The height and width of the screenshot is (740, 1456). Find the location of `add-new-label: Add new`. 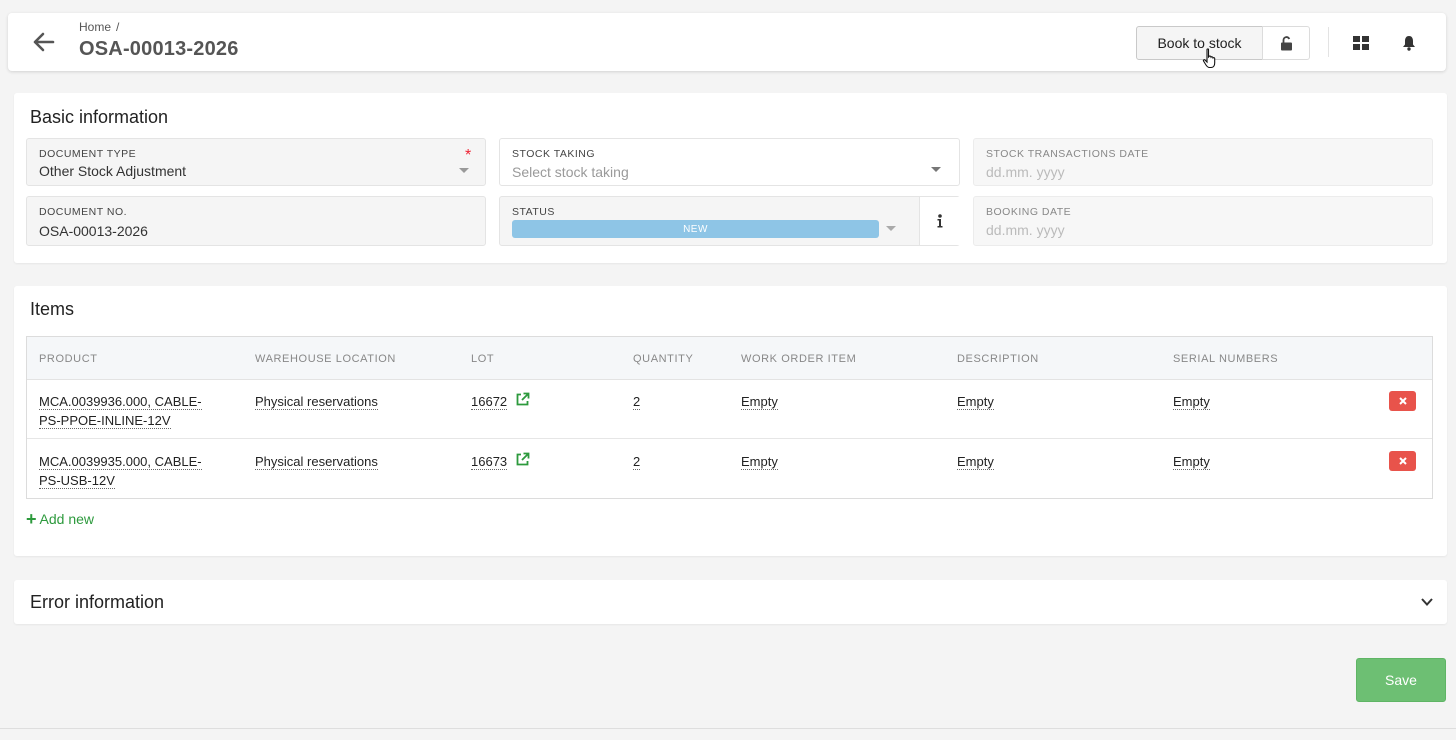

add-new-label: Add new is located at coordinates (66, 519).